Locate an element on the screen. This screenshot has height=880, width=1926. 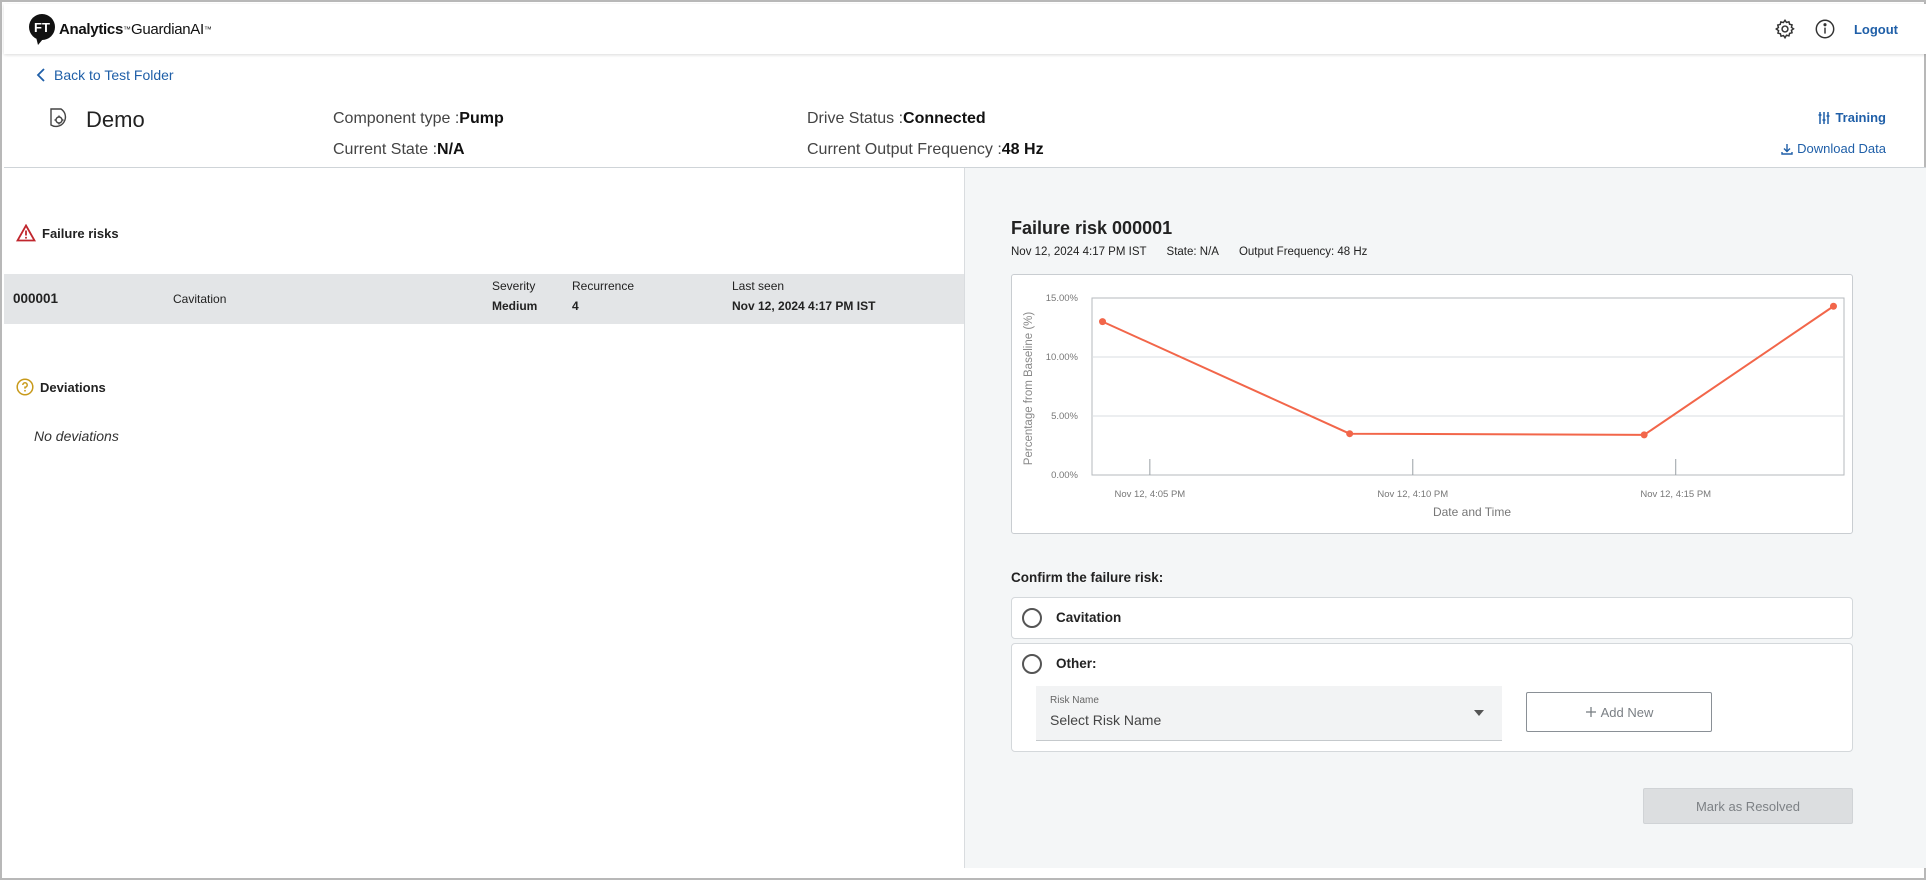
risk-detail-title: Failure risk 000001 is located at coordinates (1092, 228).